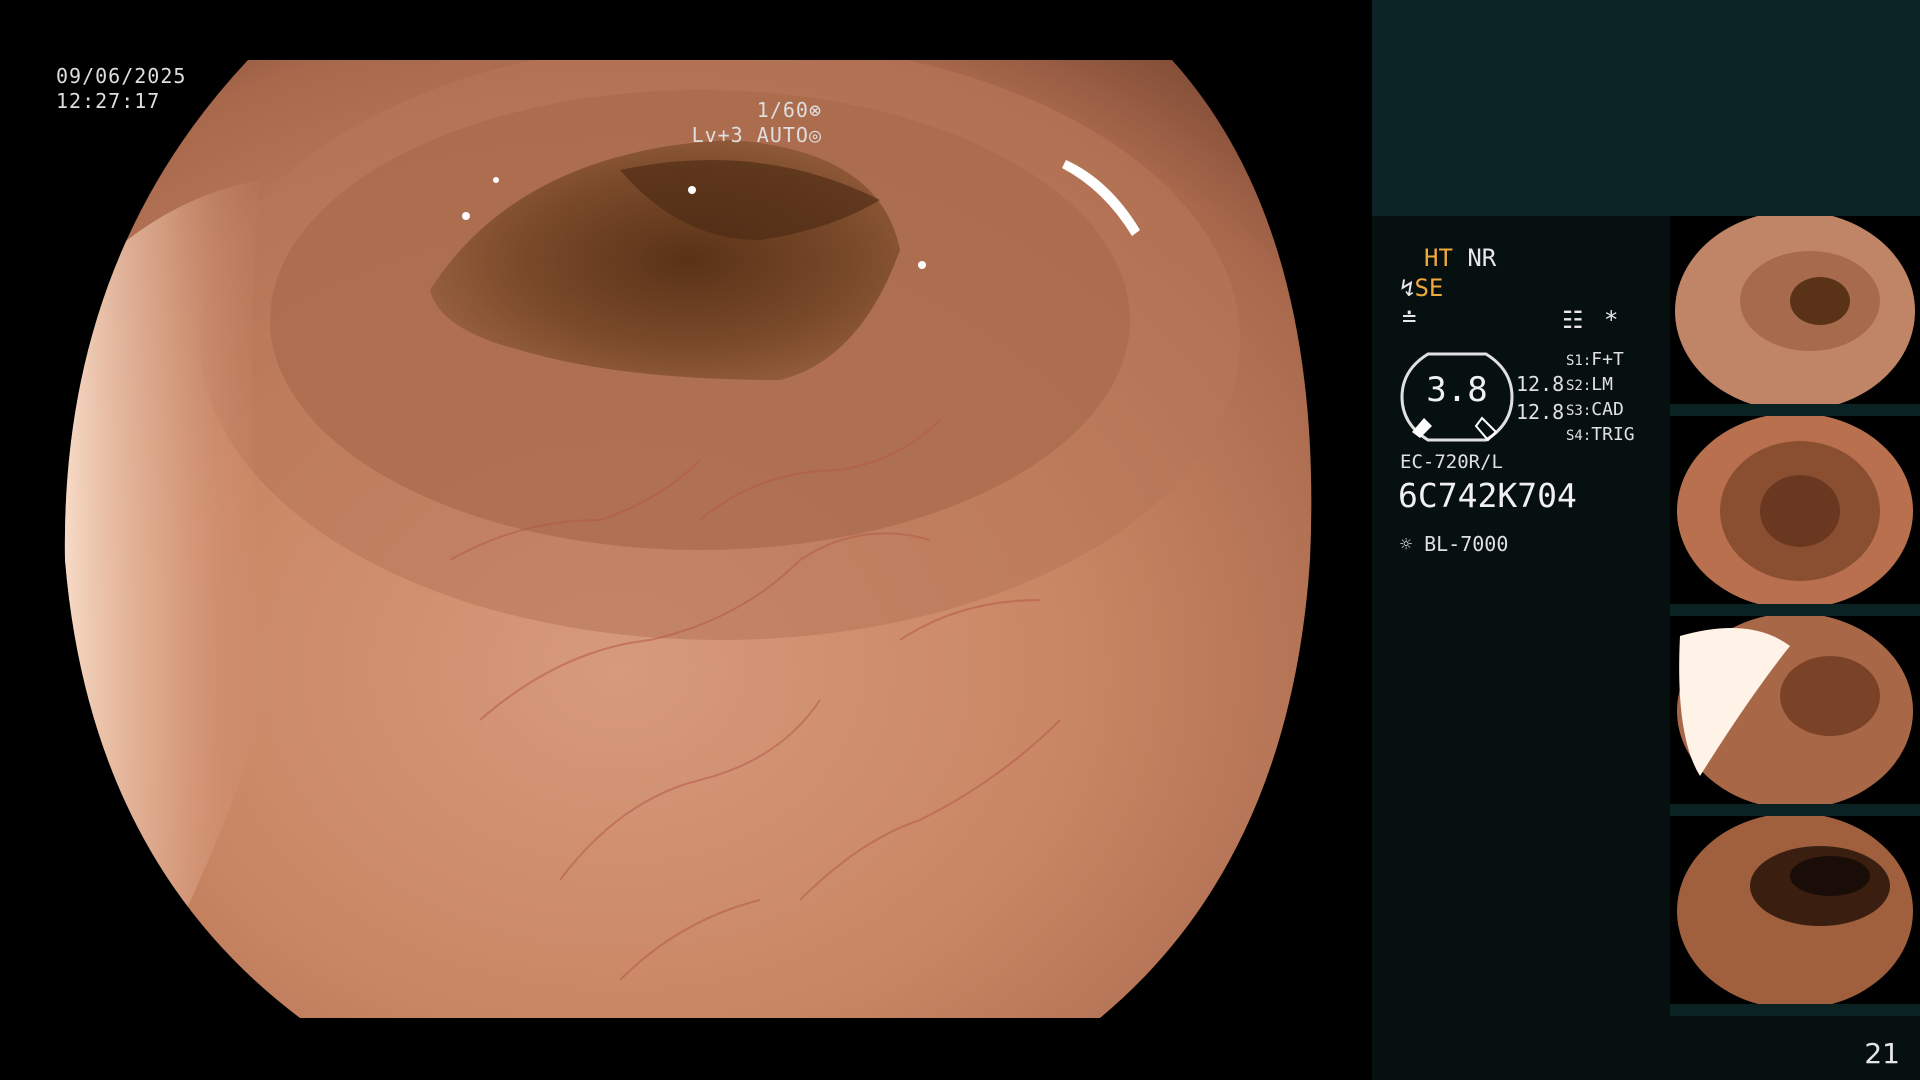 The width and height of the screenshot is (1920, 1080). Describe the element at coordinates (1406, 544) in the screenshot. I see `light-bulb-icon: ☼` at that location.